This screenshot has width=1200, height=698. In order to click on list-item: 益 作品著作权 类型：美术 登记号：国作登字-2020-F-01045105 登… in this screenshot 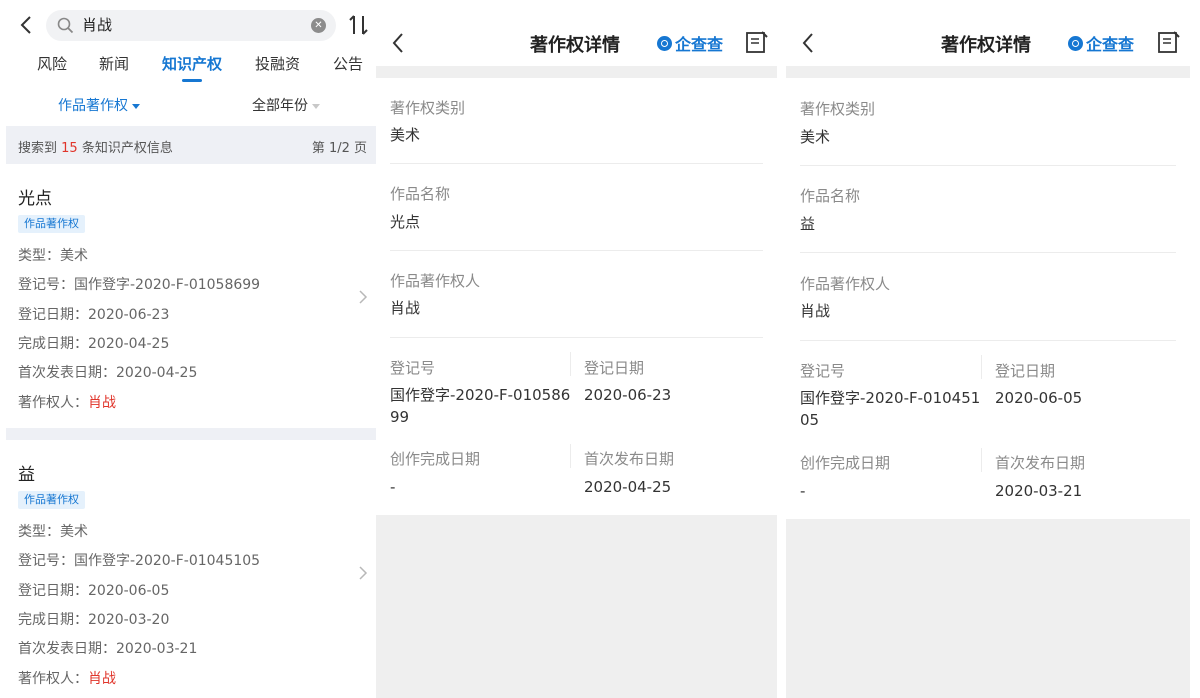, I will do `click(188, 569)`.